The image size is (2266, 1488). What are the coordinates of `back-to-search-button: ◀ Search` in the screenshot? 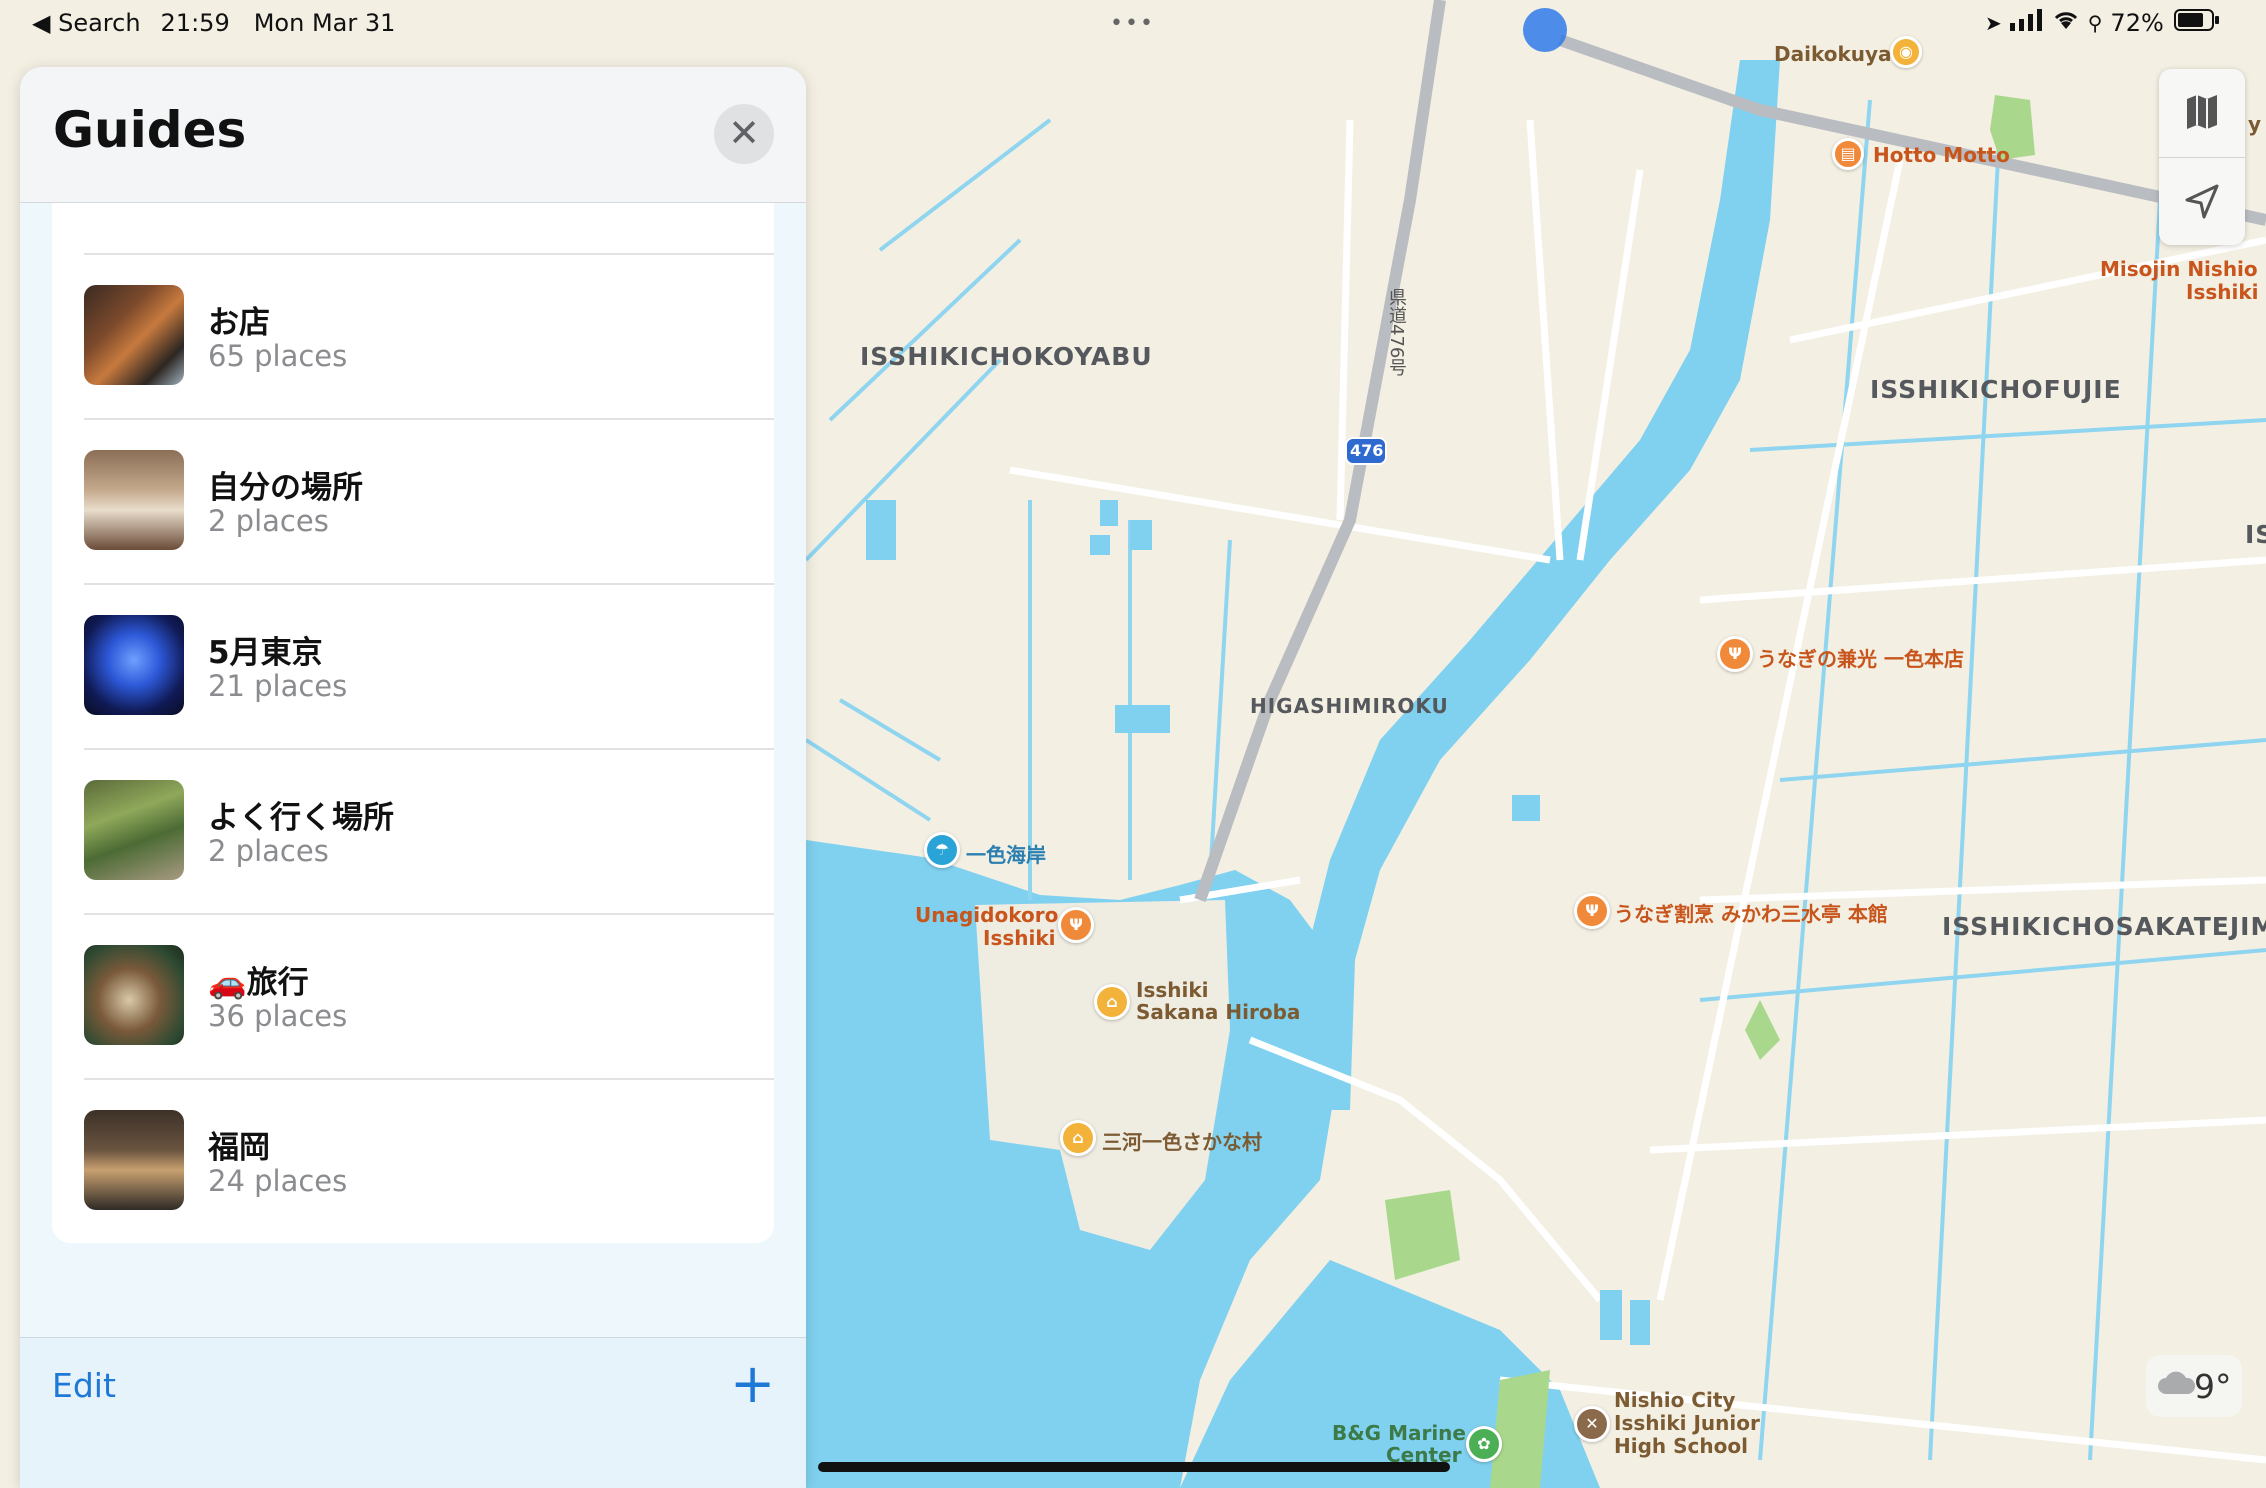 It's located at (86, 23).